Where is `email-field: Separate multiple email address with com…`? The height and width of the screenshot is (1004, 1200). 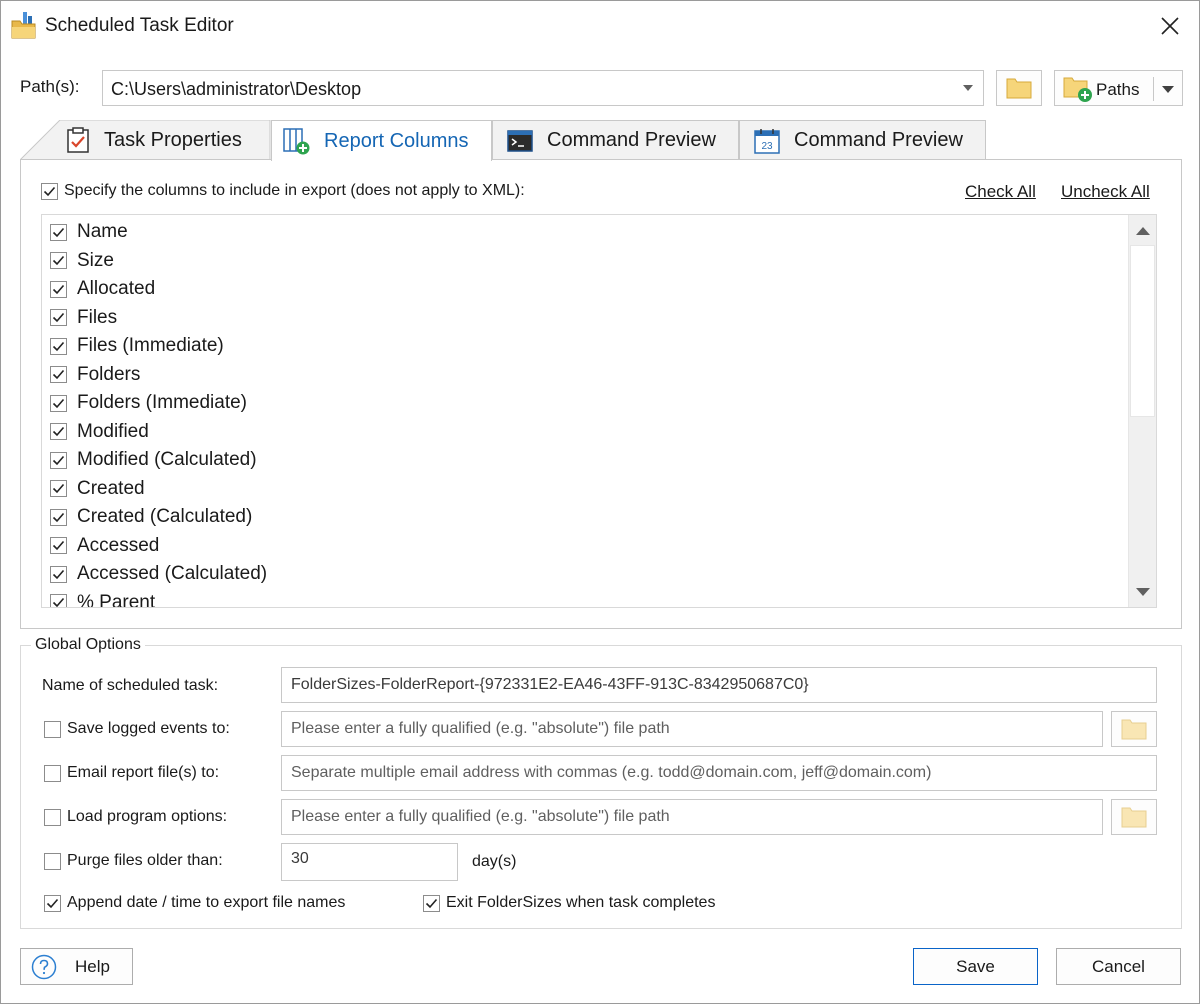 email-field: Separate multiple email address with com… is located at coordinates (719, 773).